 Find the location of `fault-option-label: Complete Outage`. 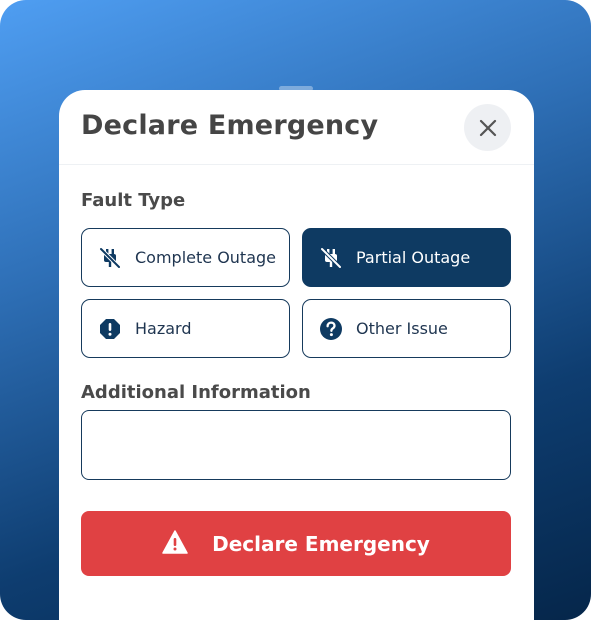

fault-option-label: Complete Outage is located at coordinates (206, 257).